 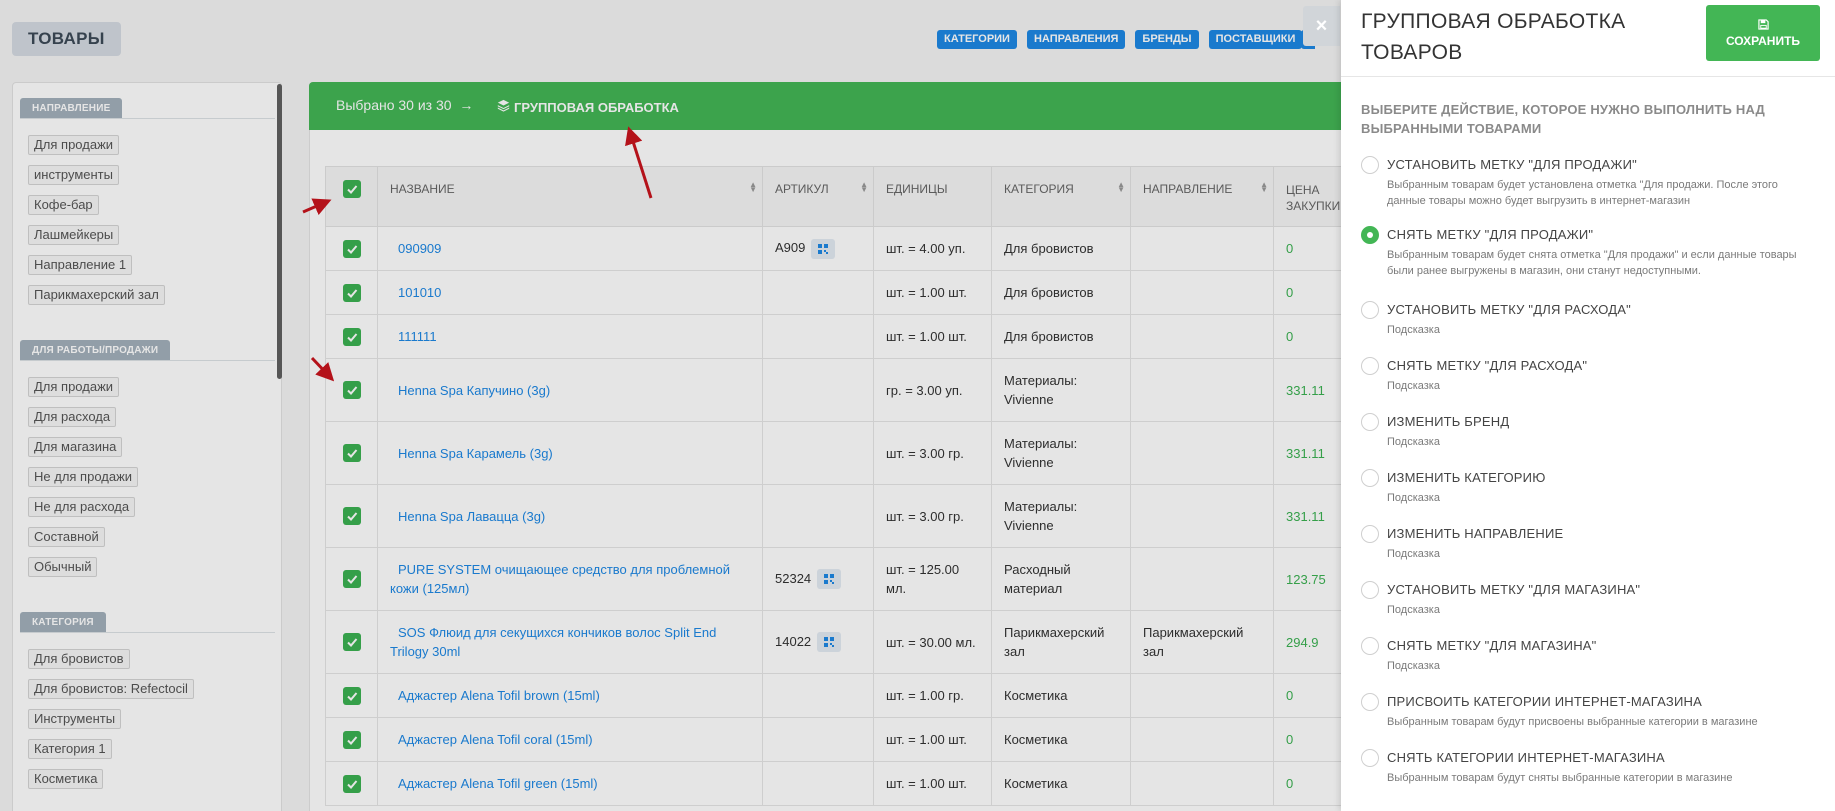 What do you see at coordinates (1493, 37) in the screenshot?
I see `panel-title: ГРУППОВАЯ ОБРАБОТКА ТОВАРОВ` at bounding box center [1493, 37].